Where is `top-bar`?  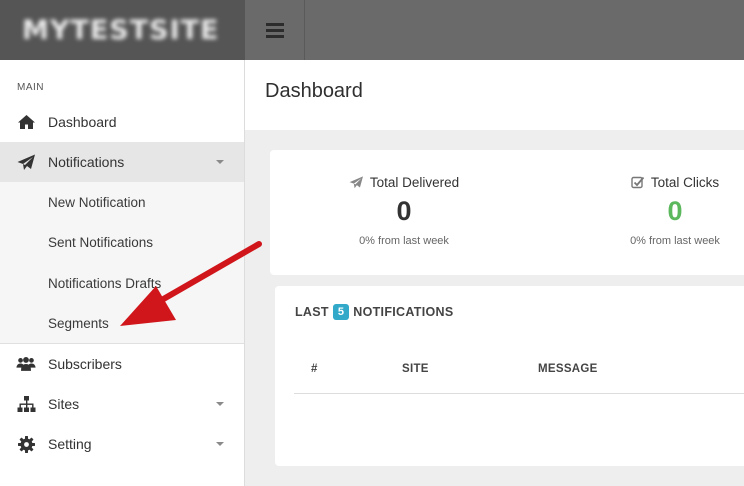 top-bar is located at coordinates (494, 30).